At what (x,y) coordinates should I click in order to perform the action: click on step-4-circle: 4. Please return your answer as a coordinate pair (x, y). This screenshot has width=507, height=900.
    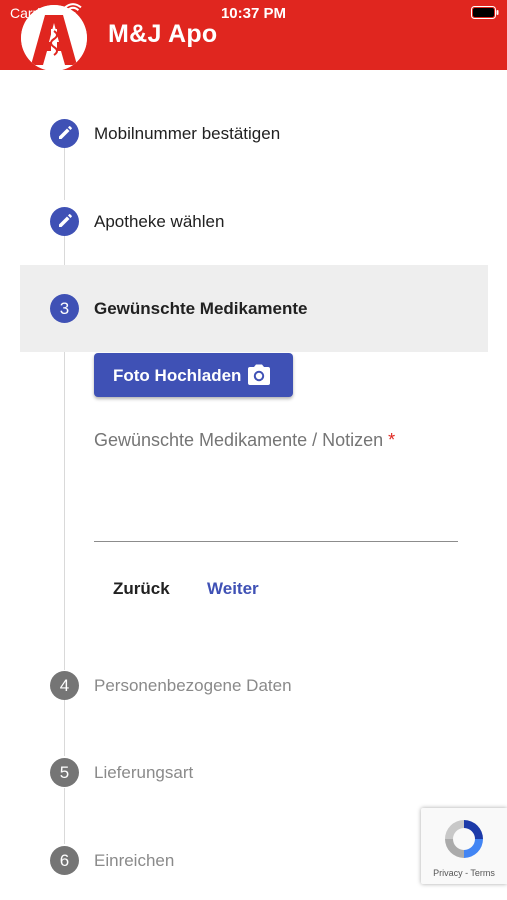
    Looking at the image, I should click on (64, 685).